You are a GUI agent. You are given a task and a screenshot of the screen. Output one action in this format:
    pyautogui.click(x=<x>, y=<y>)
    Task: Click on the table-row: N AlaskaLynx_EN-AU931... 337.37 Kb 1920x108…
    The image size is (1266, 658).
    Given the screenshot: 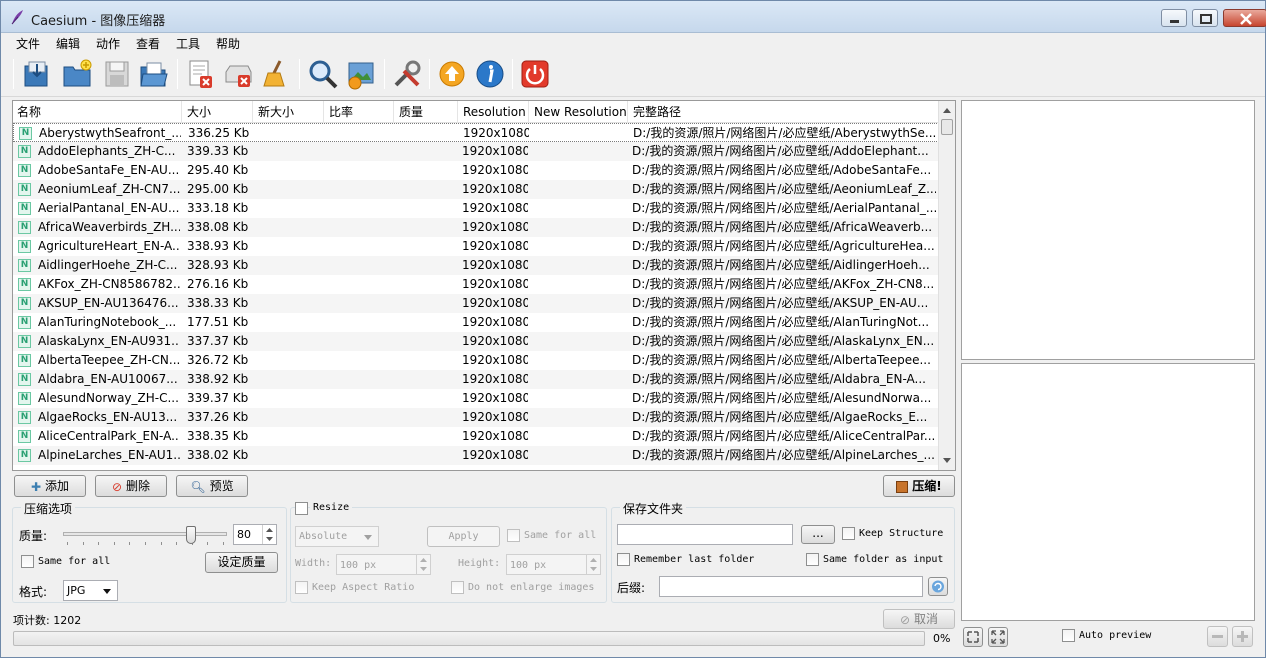 What is the action you would take?
    pyautogui.click(x=476, y=341)
    